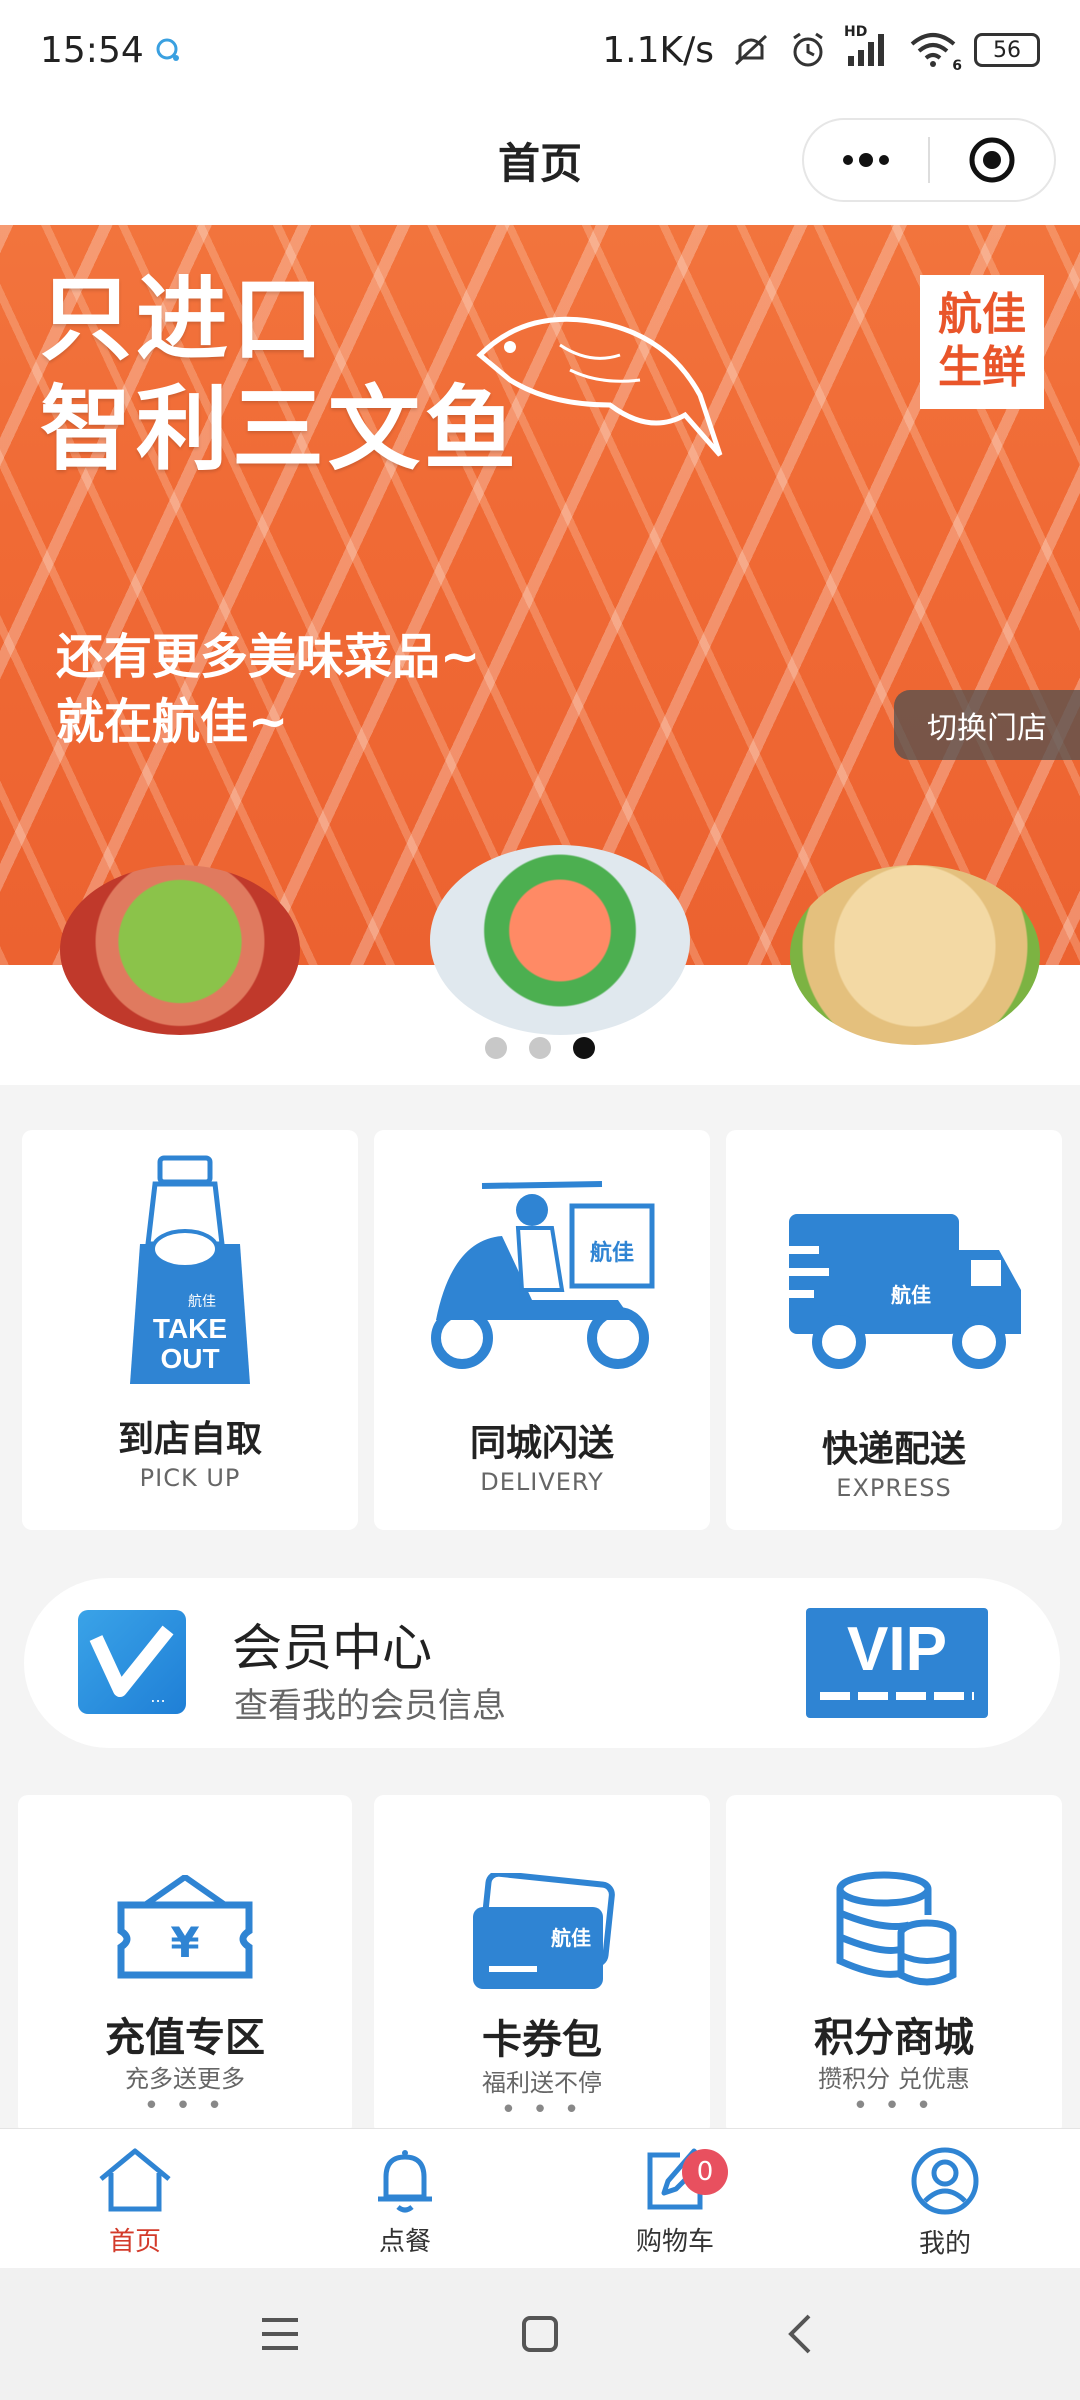  I want to click on scooter-delivery-icon: 航佳, so click(542, 1280).